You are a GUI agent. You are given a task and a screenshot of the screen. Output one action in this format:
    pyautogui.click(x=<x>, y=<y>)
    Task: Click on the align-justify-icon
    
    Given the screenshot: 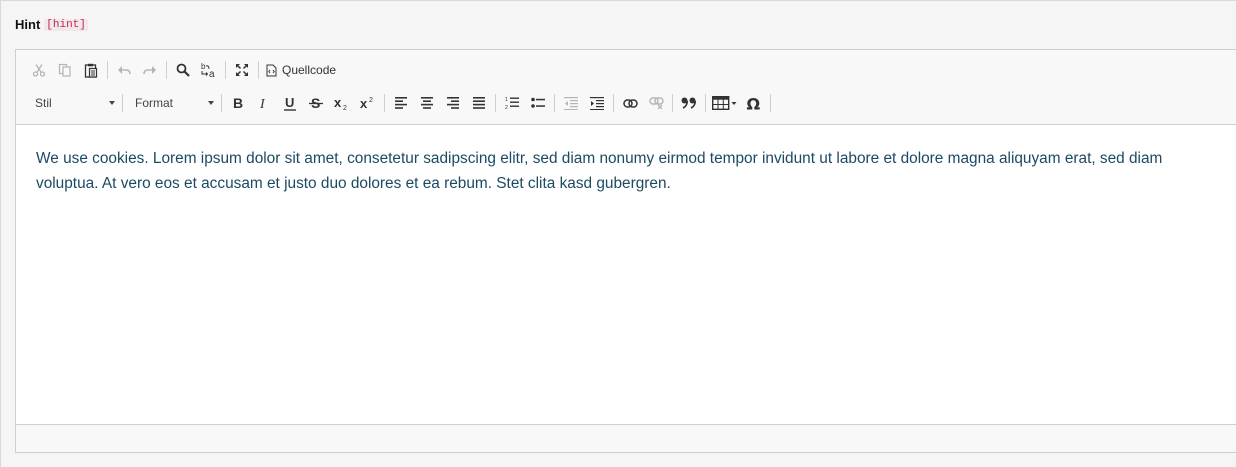 What is the action you would take?
    pyautogui.click(x=478, y=103)
    